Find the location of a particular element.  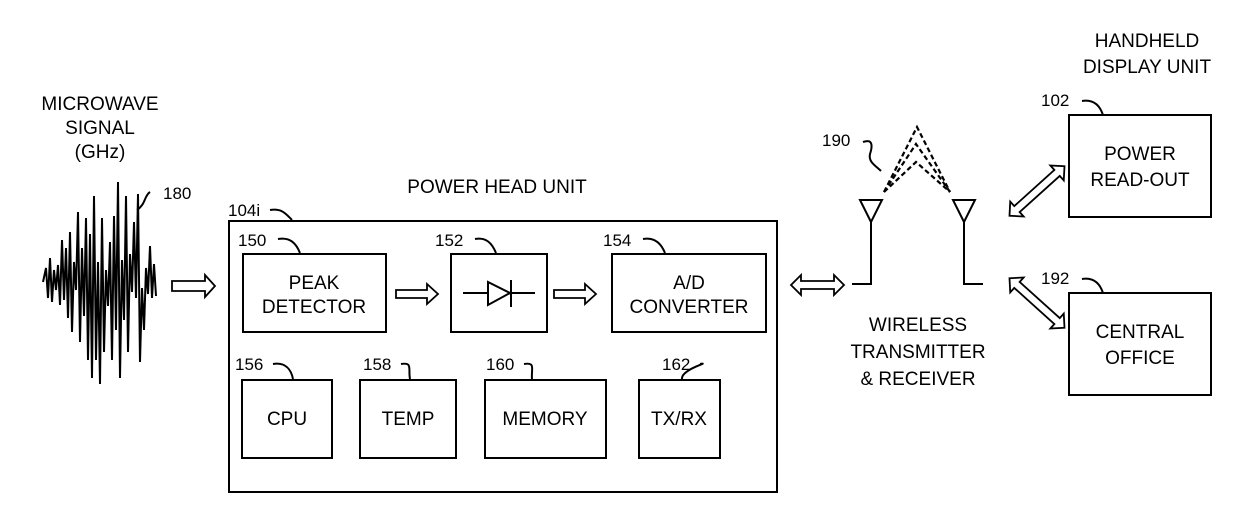

ref-leader-104i is located at coordinates (281, 214).